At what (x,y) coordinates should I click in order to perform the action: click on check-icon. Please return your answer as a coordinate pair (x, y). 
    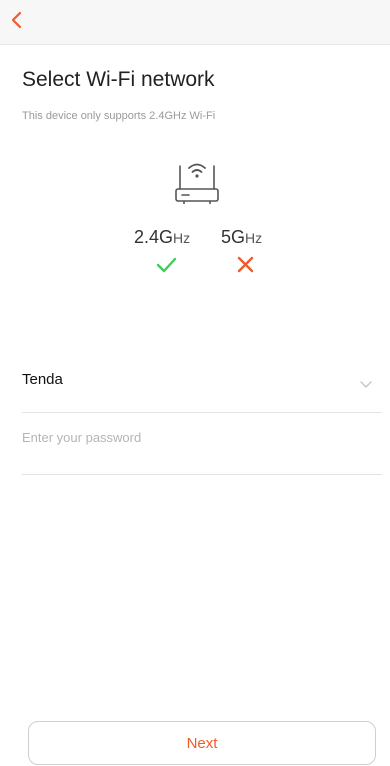
    Looking at the image, I should click on (166, 265).